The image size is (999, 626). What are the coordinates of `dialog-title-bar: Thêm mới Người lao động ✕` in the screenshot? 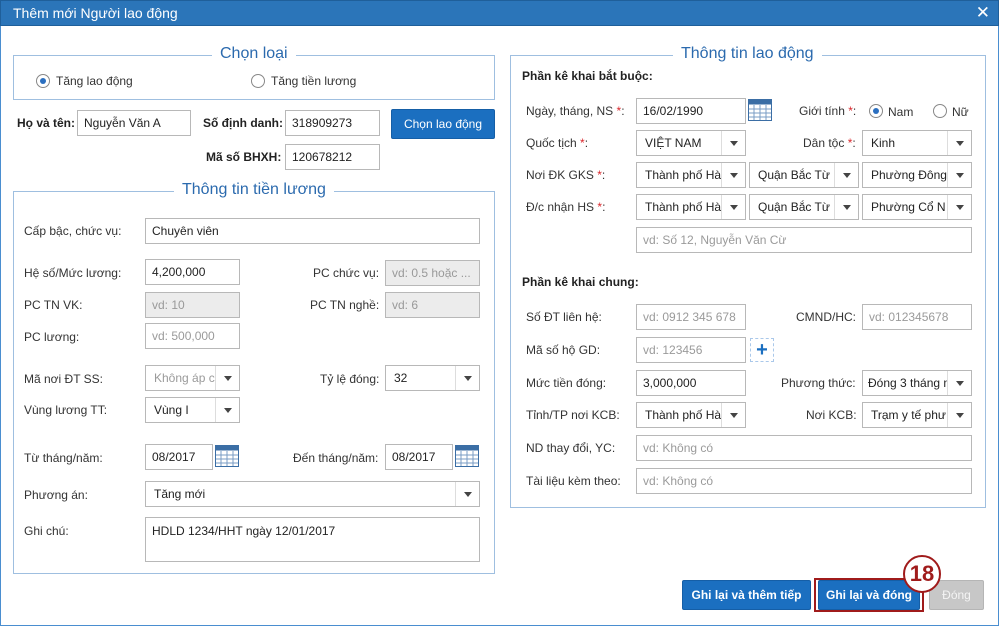 It's located at (499, 13).